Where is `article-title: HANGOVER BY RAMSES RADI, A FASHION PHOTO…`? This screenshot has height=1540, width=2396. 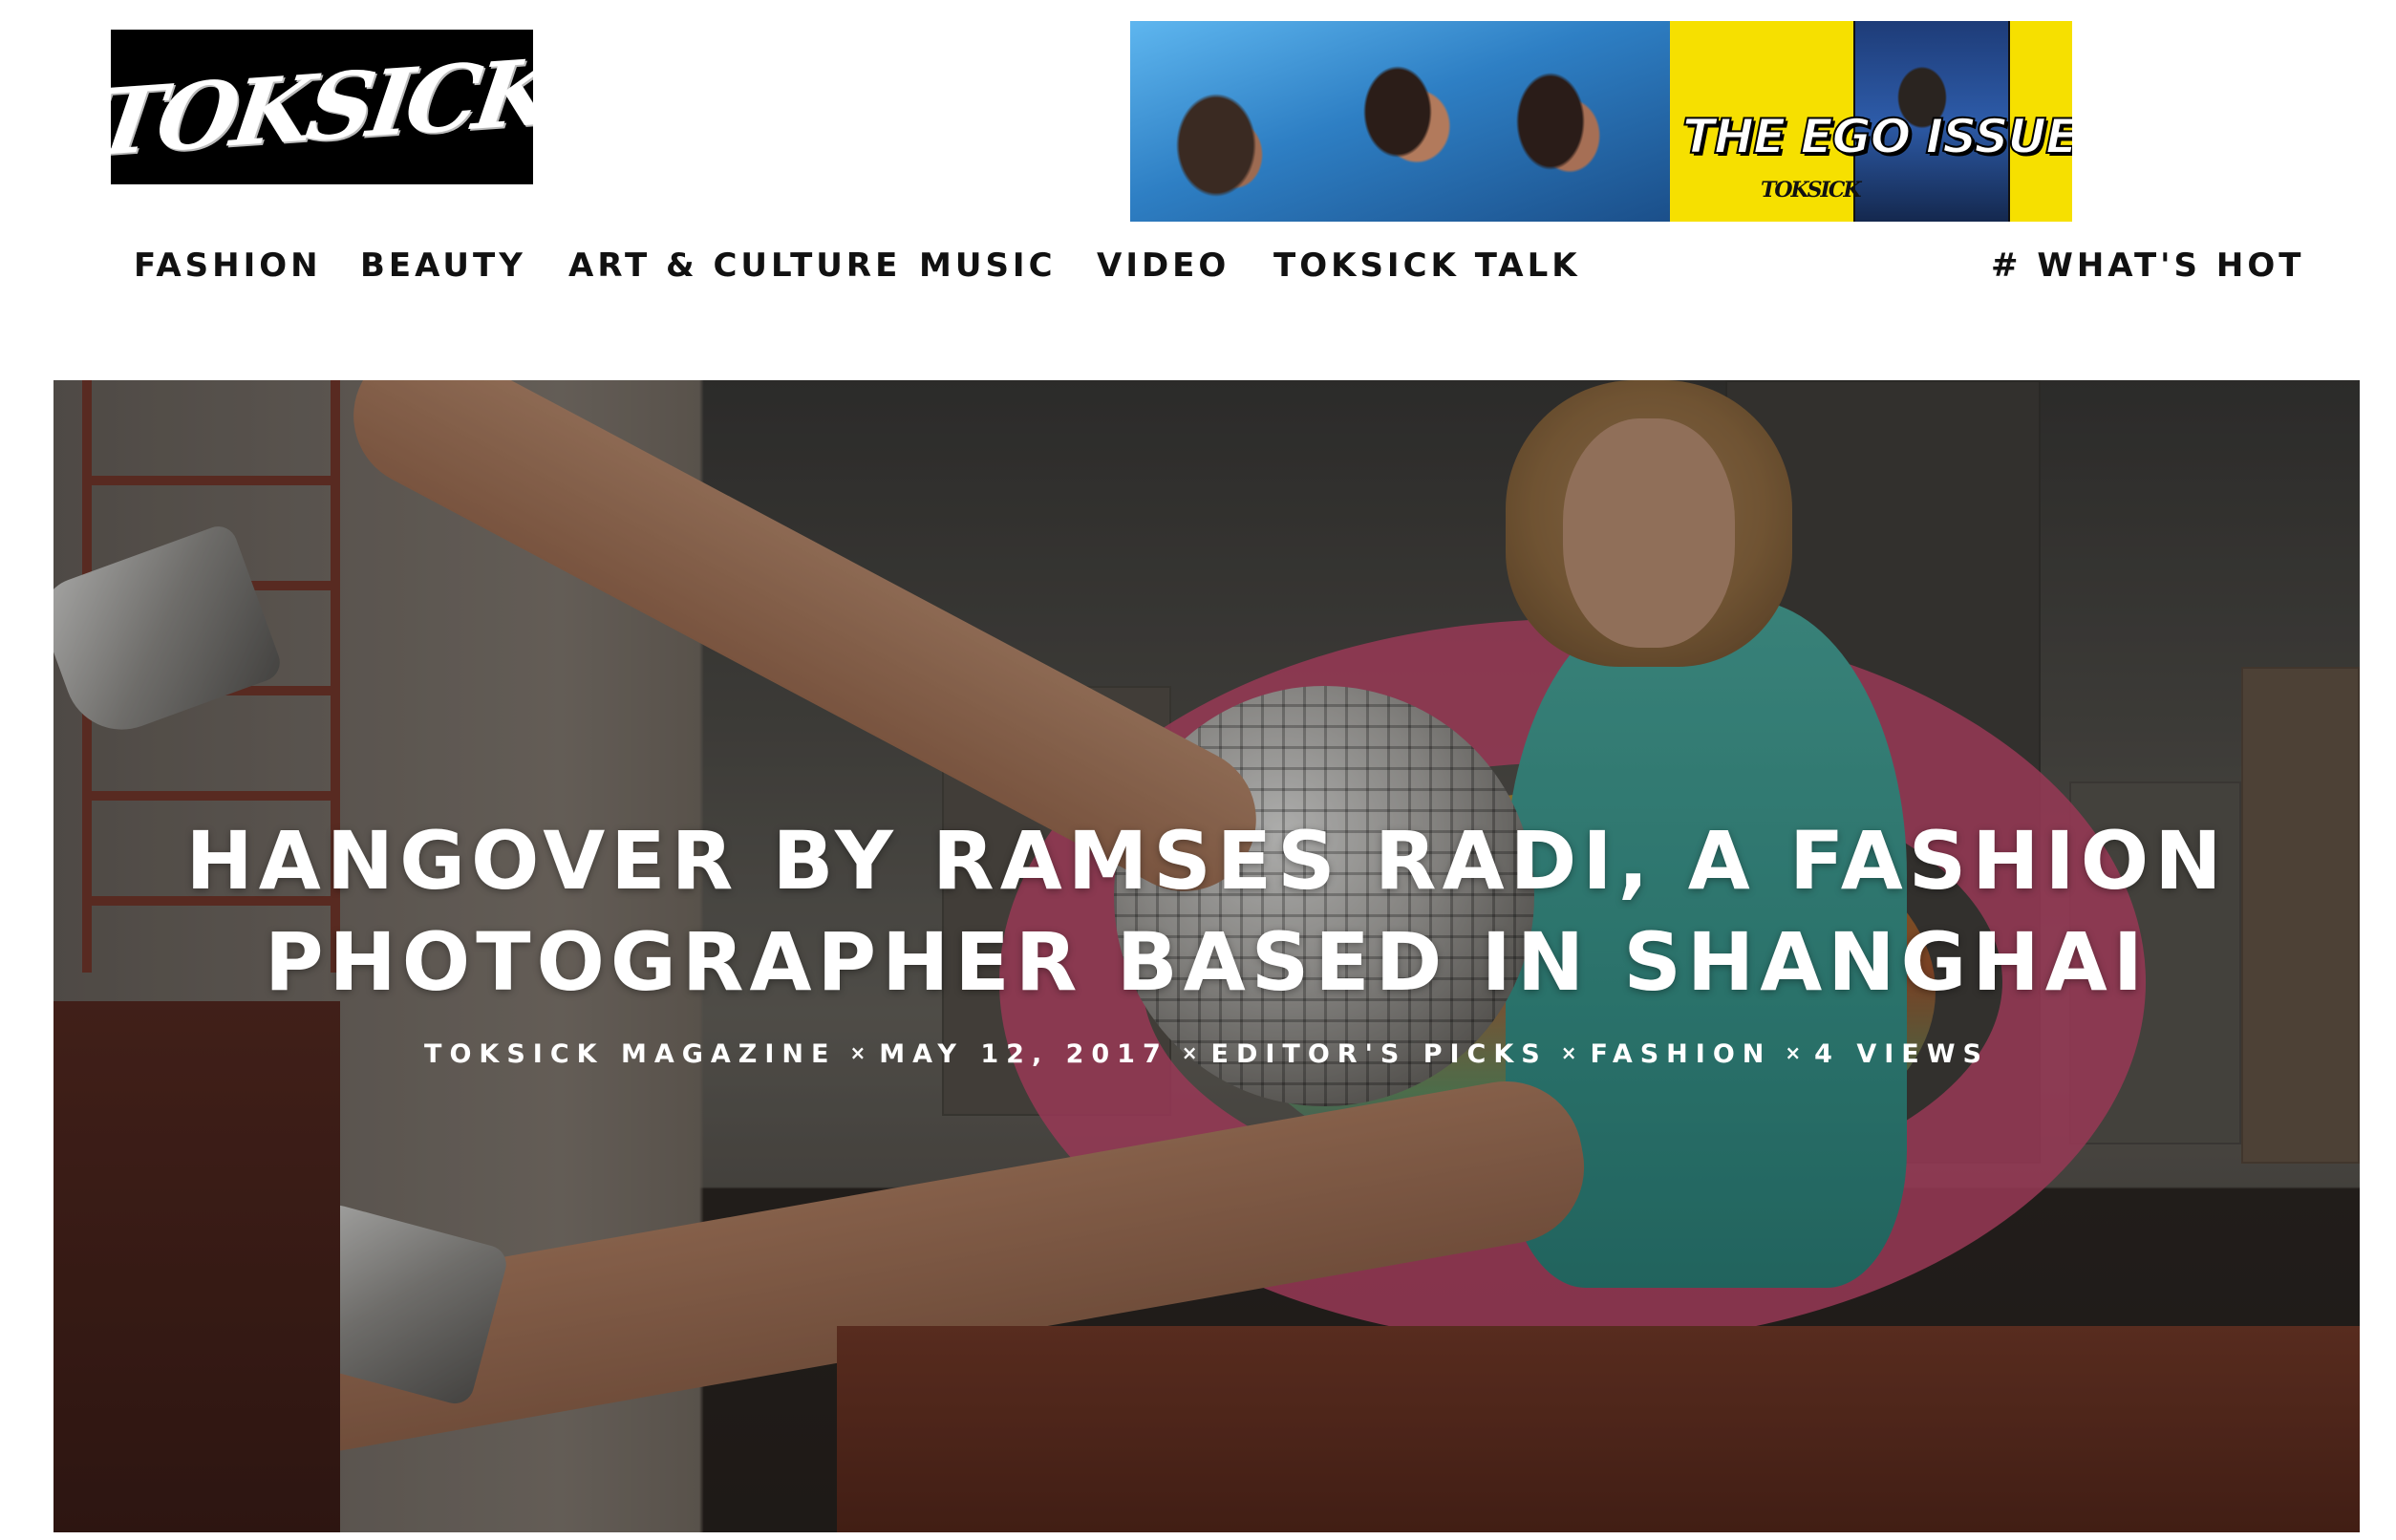
article-title: HANGOVER BY RAMSES RADI, A FASHION PHOTO… is located at coordinates (1206, 911).